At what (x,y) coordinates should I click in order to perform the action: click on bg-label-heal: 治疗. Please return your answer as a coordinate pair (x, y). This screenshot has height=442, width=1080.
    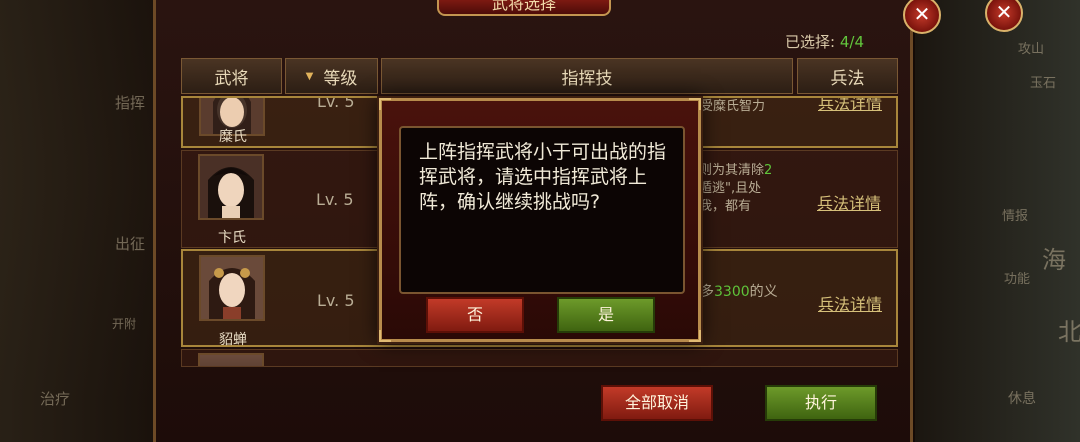
    Looking at the image, I should click on (55, 399).